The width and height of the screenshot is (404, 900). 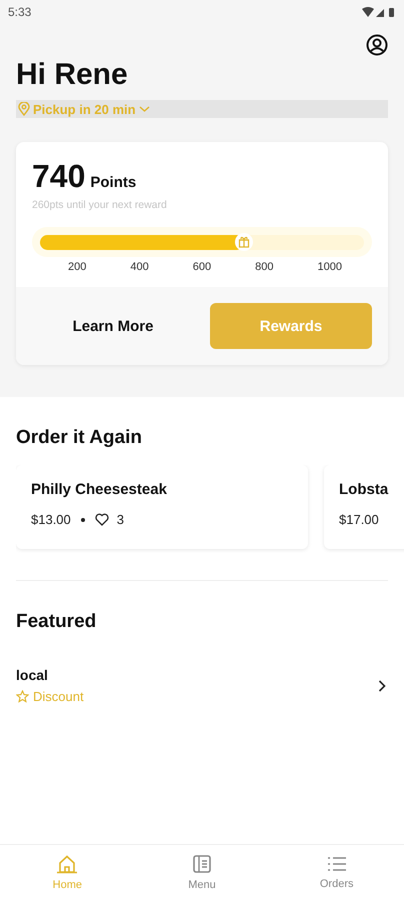 What do you see at coordinates (162, 507) in the screenshot?
I see `order-card: Philly Cheesesteak $13.00 3` at bounding box center [162, 507].